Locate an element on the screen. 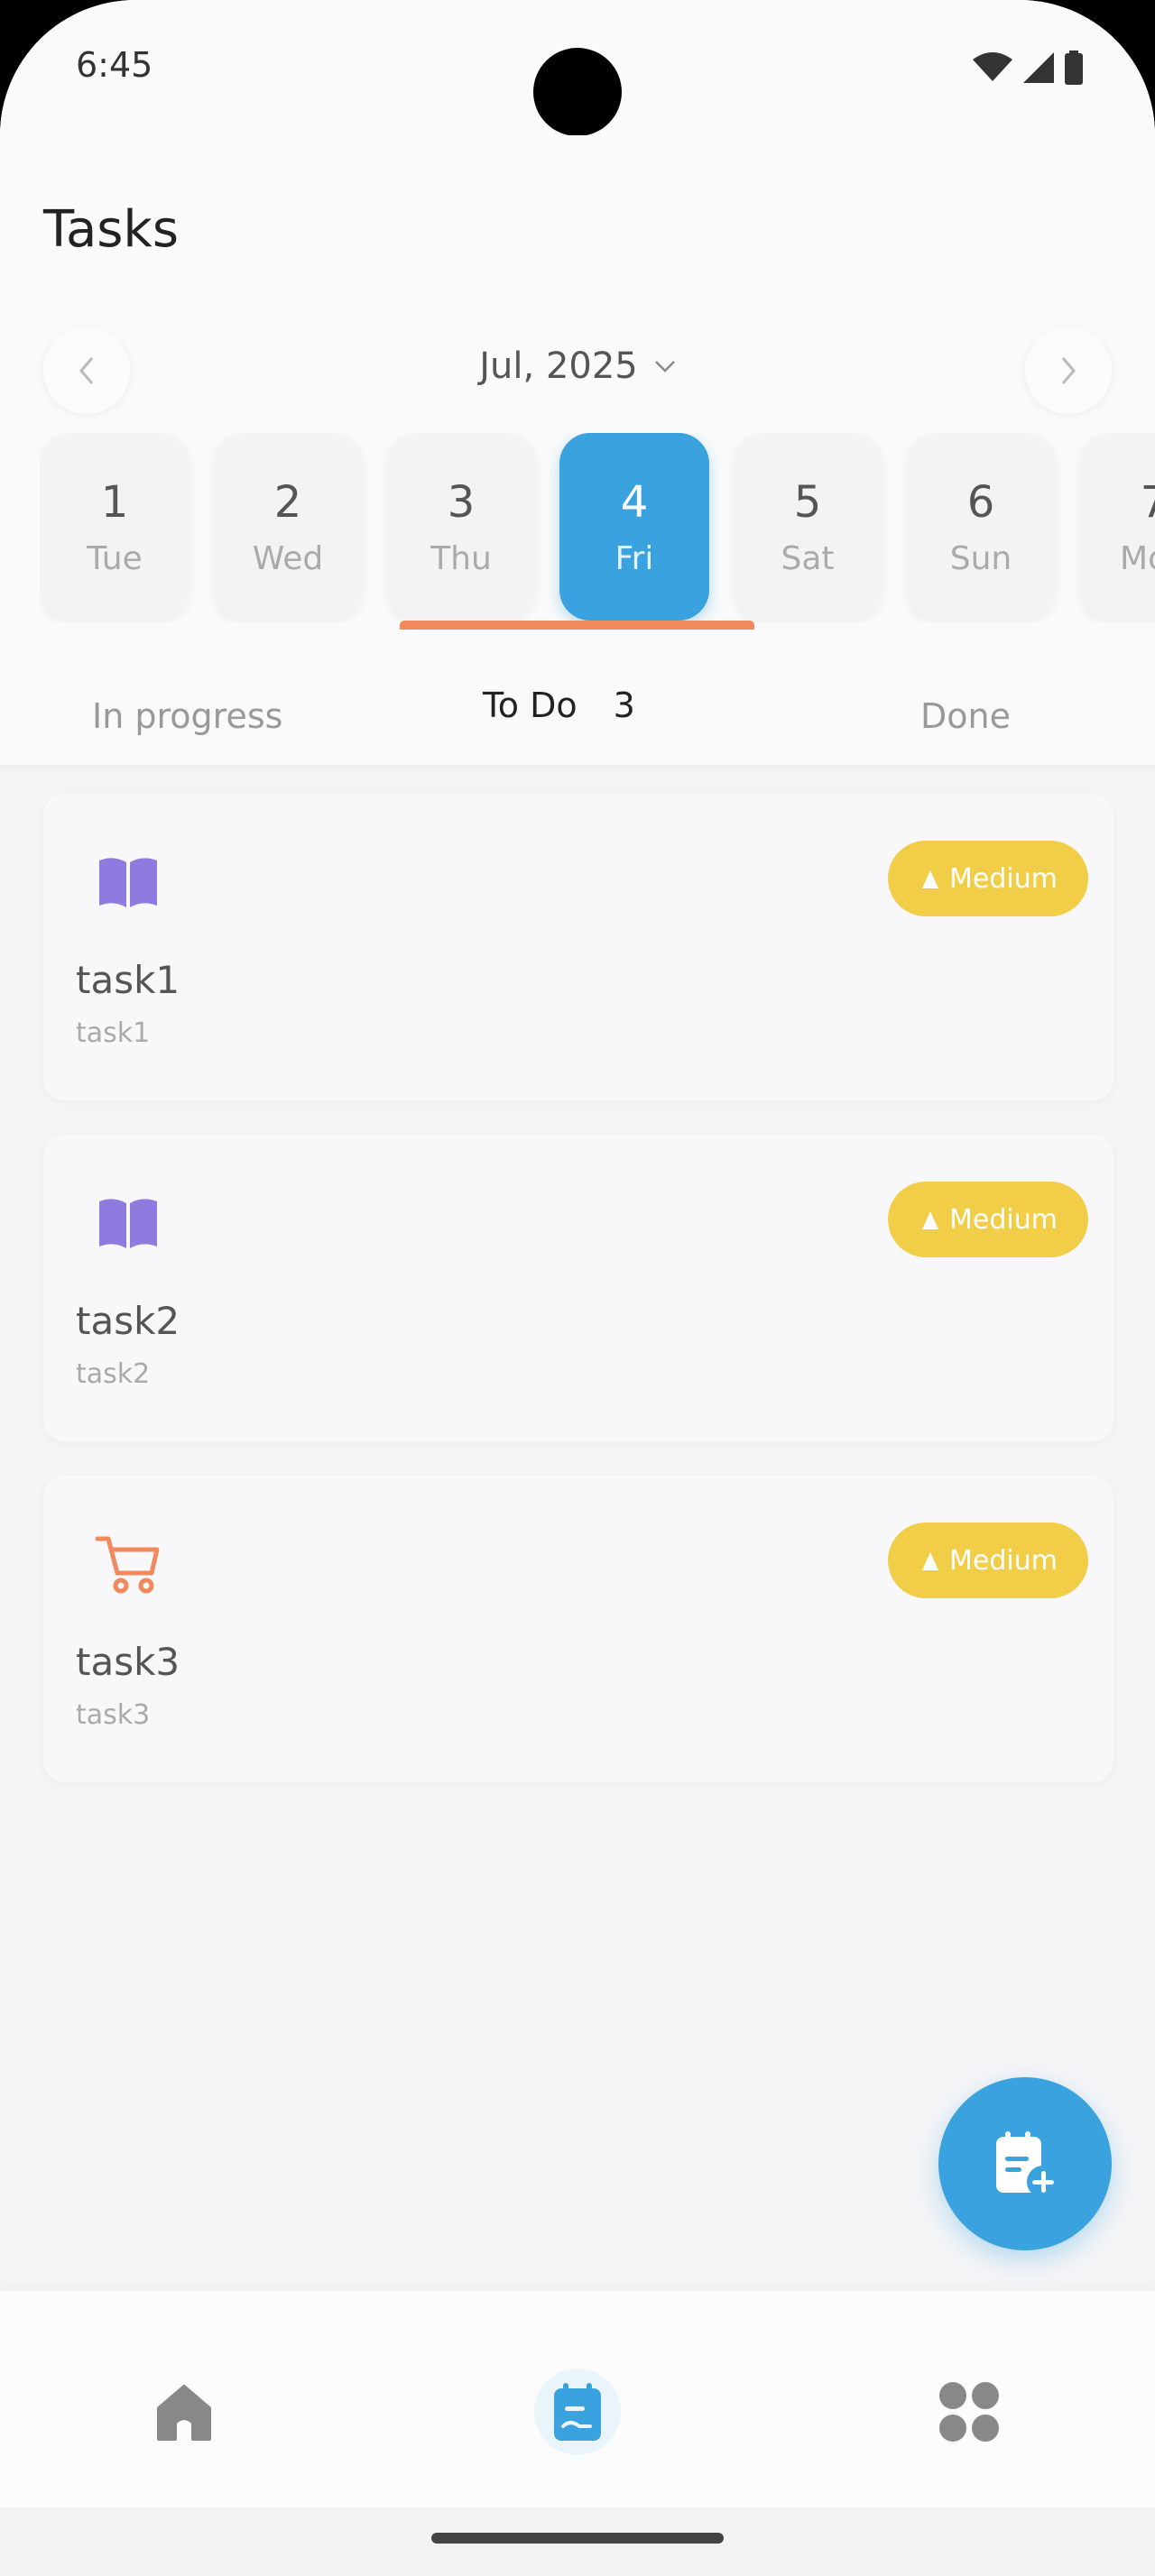 The height and width of the screenshot is (2576, 1155). day-card: 5 Sat is located at coordinates (807, 527).